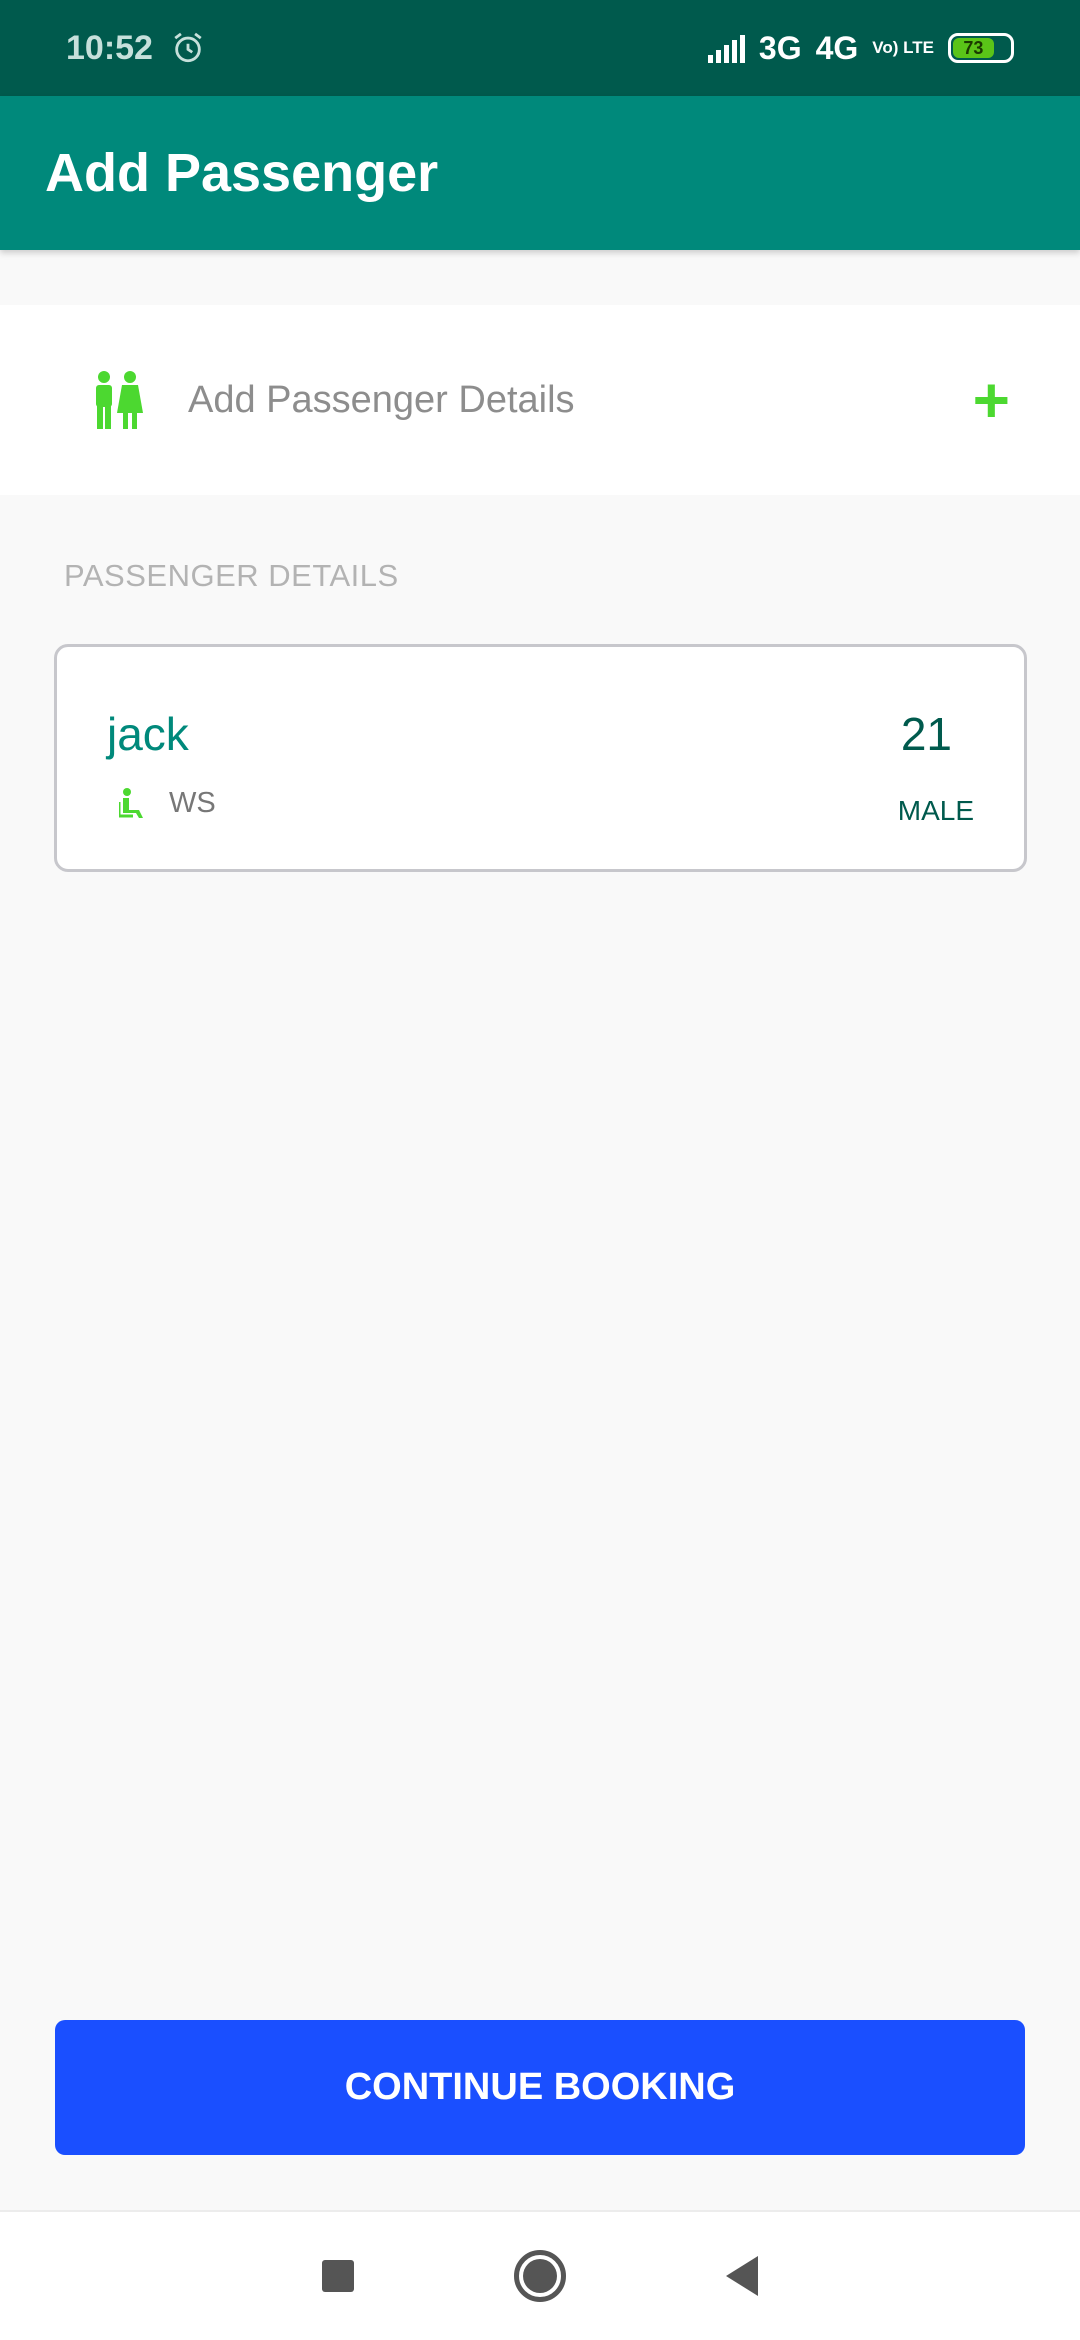 The image size is (1080, 2340). What do you see at coordinates (381, 399) in the screenshot?
I see `add-passenger-label: Add Passenger Details` at bounding box center [381, 399].